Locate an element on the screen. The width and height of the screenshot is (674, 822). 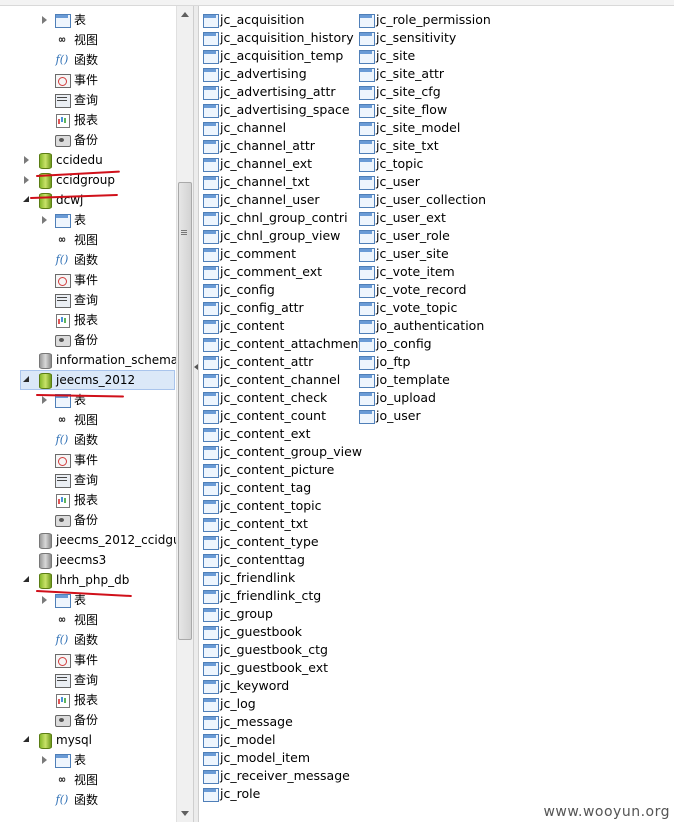
table-list-item: jc_config_attr is located at coordinates (253, 308).